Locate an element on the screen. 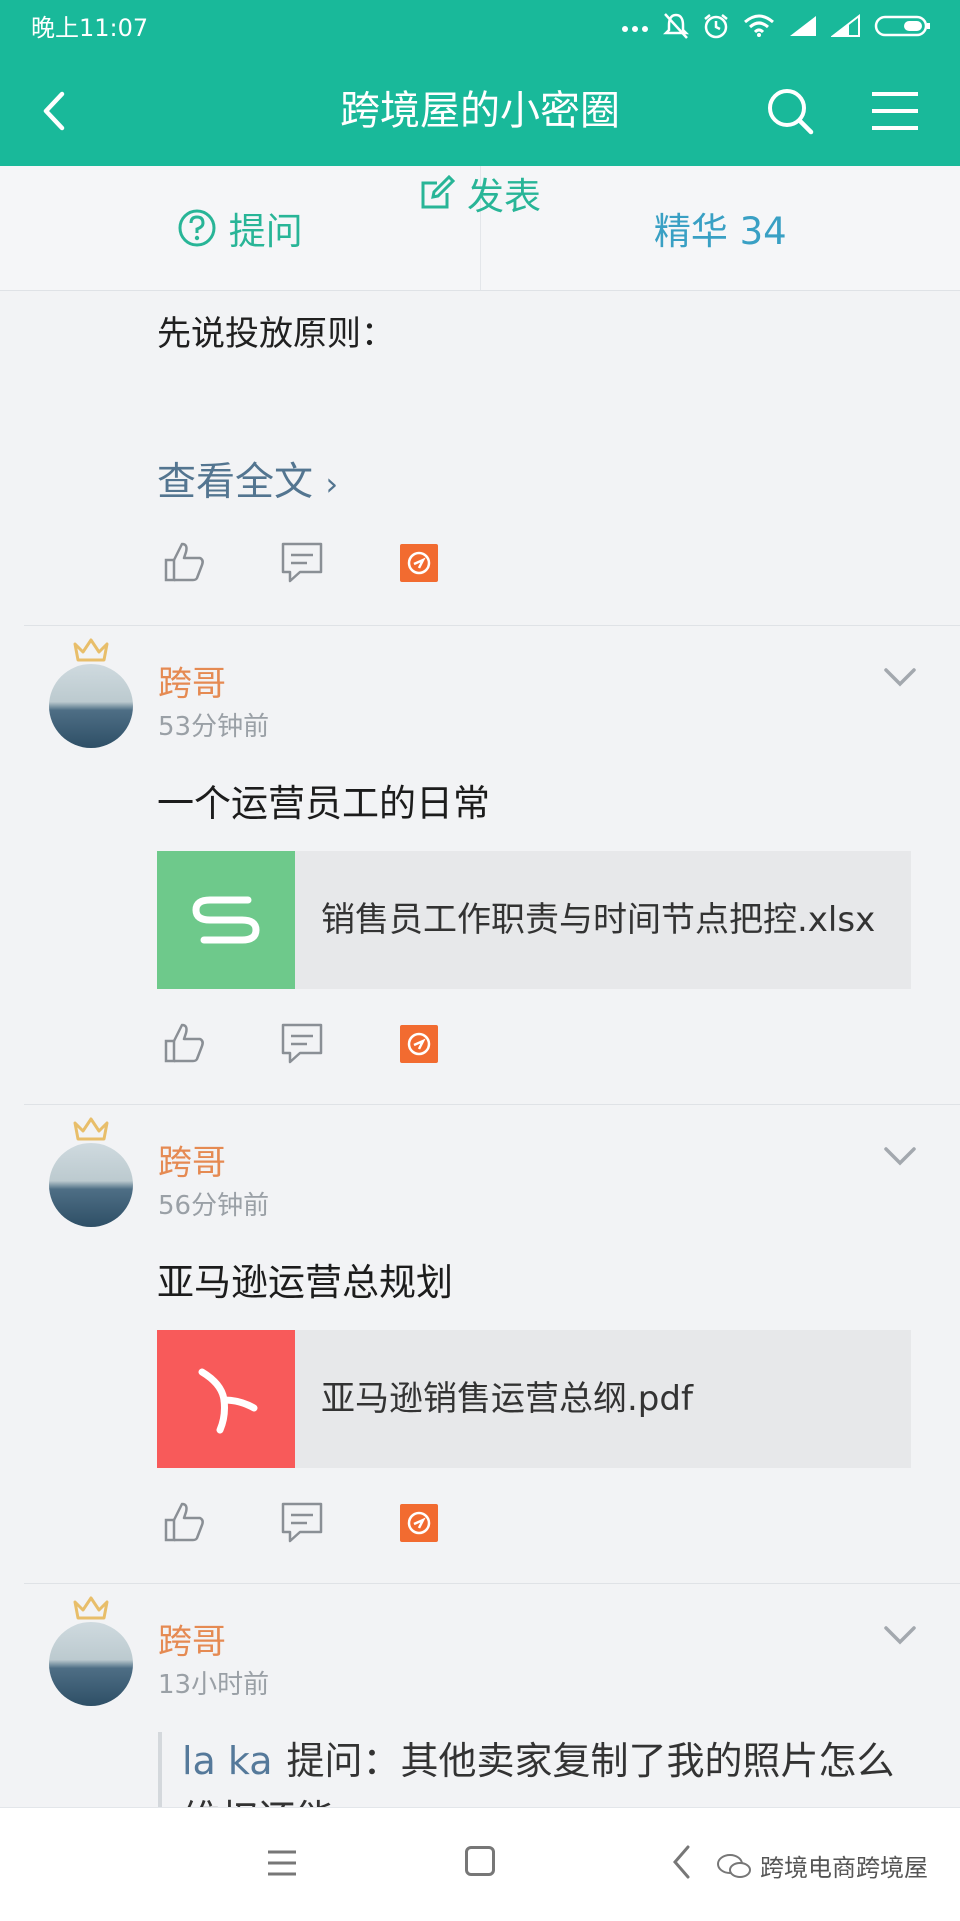 Image resolution: width=960 pixels, height=1921 pixels. app-header: 晚上11:07 is located at coordinates (480, 83).